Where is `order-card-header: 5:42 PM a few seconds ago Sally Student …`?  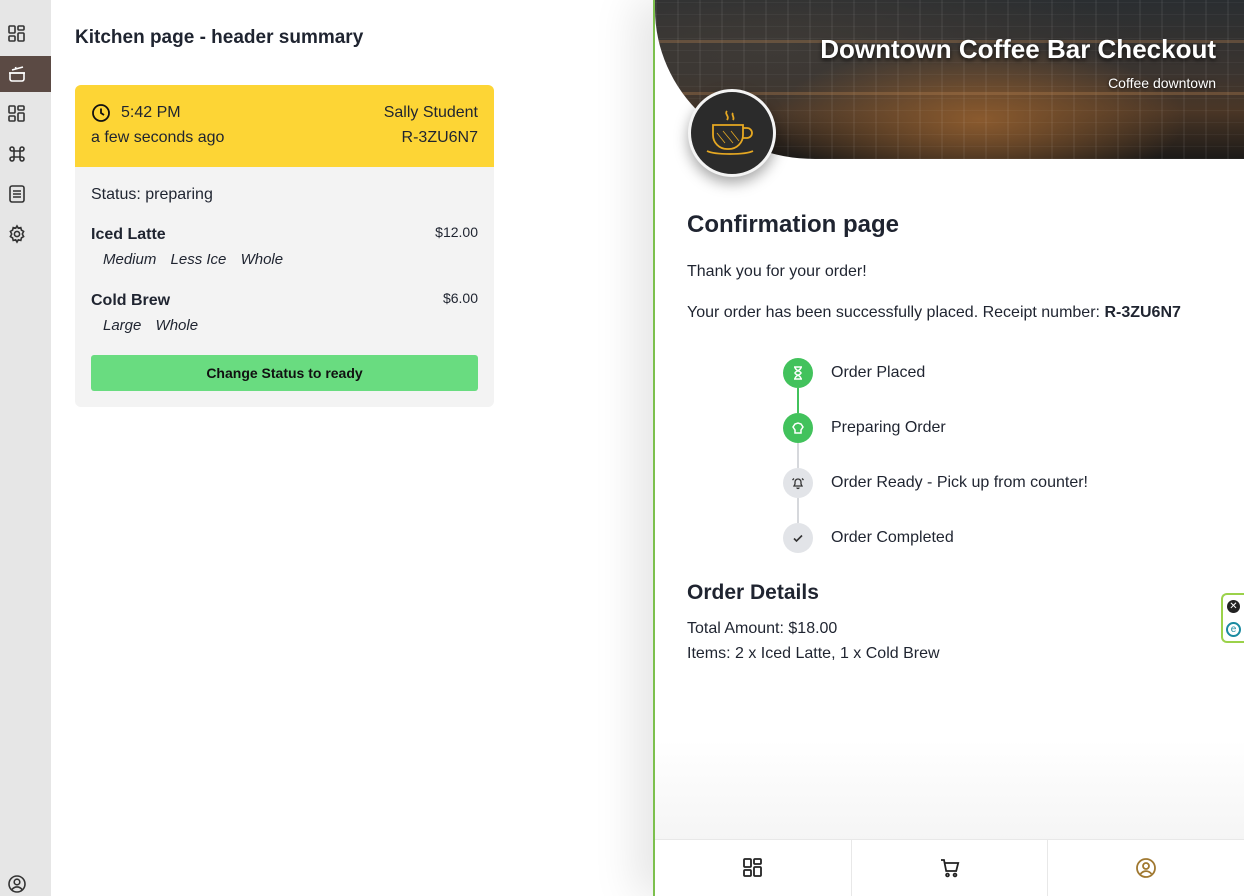 order-card-header: 5:42 PM a few seconds ago Sally Student … is located at coordinates (284, 126).